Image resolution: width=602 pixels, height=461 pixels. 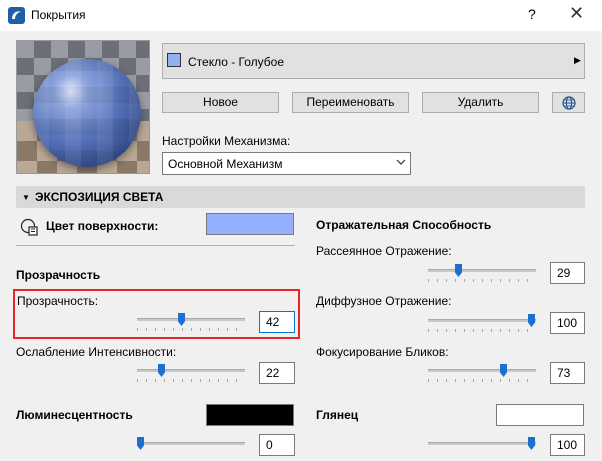 I want to click on diffuse-reflection-label: Рассеянное Отражение:, so click(x=384, y=251).